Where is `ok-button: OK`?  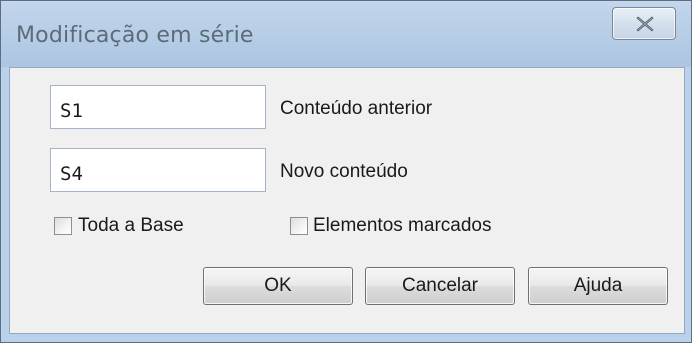
ok-button: OK is located at coordinates (278, 286).